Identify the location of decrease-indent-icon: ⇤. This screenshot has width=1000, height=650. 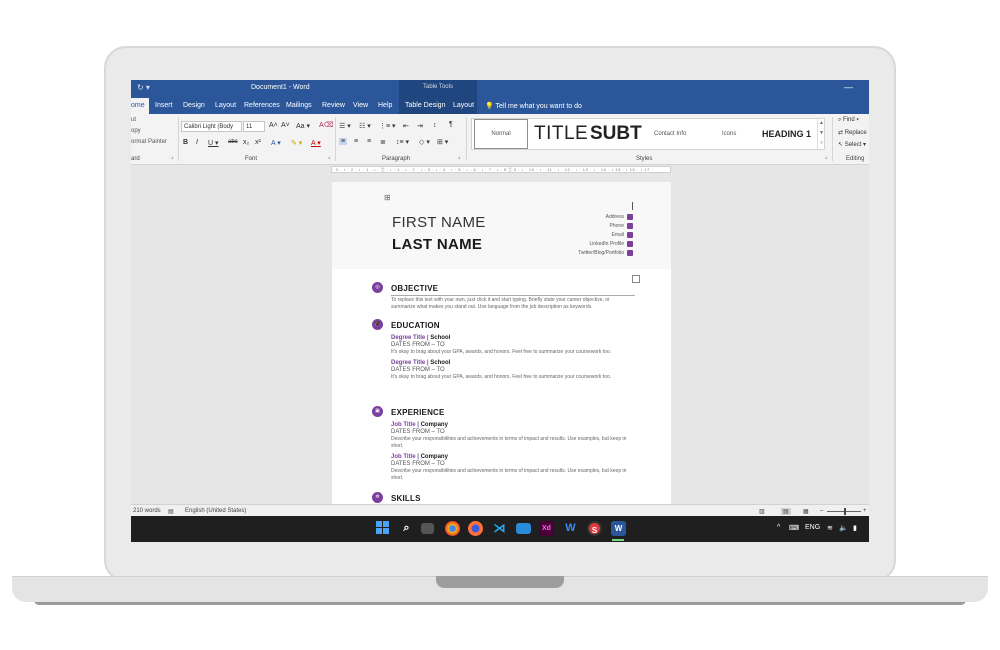
(406, 126).